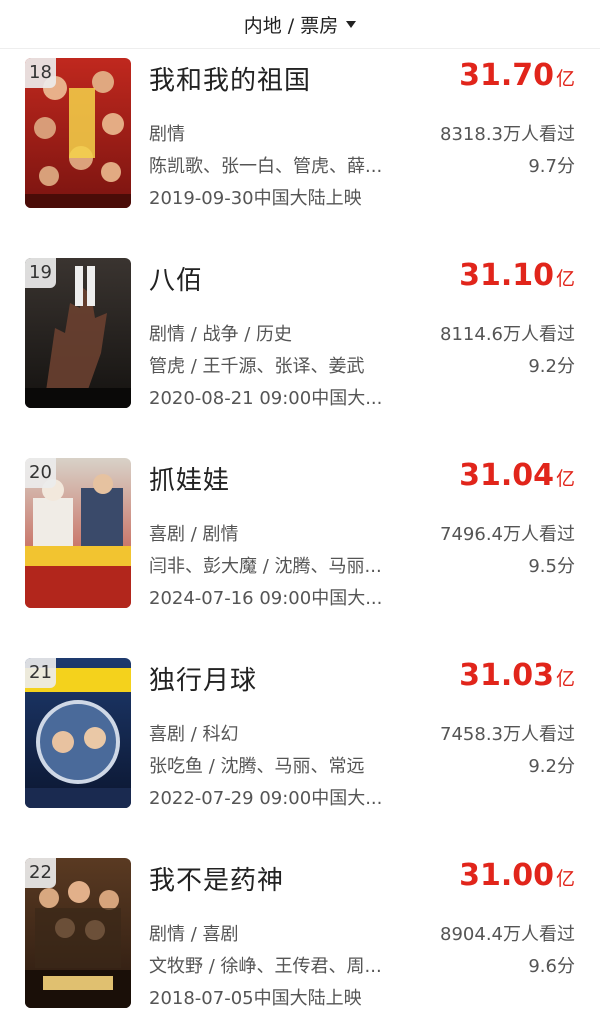 The image size is (600, 1027). I want to click on region-sort-dropdown: 内地 / 票房, so click(300, 24).